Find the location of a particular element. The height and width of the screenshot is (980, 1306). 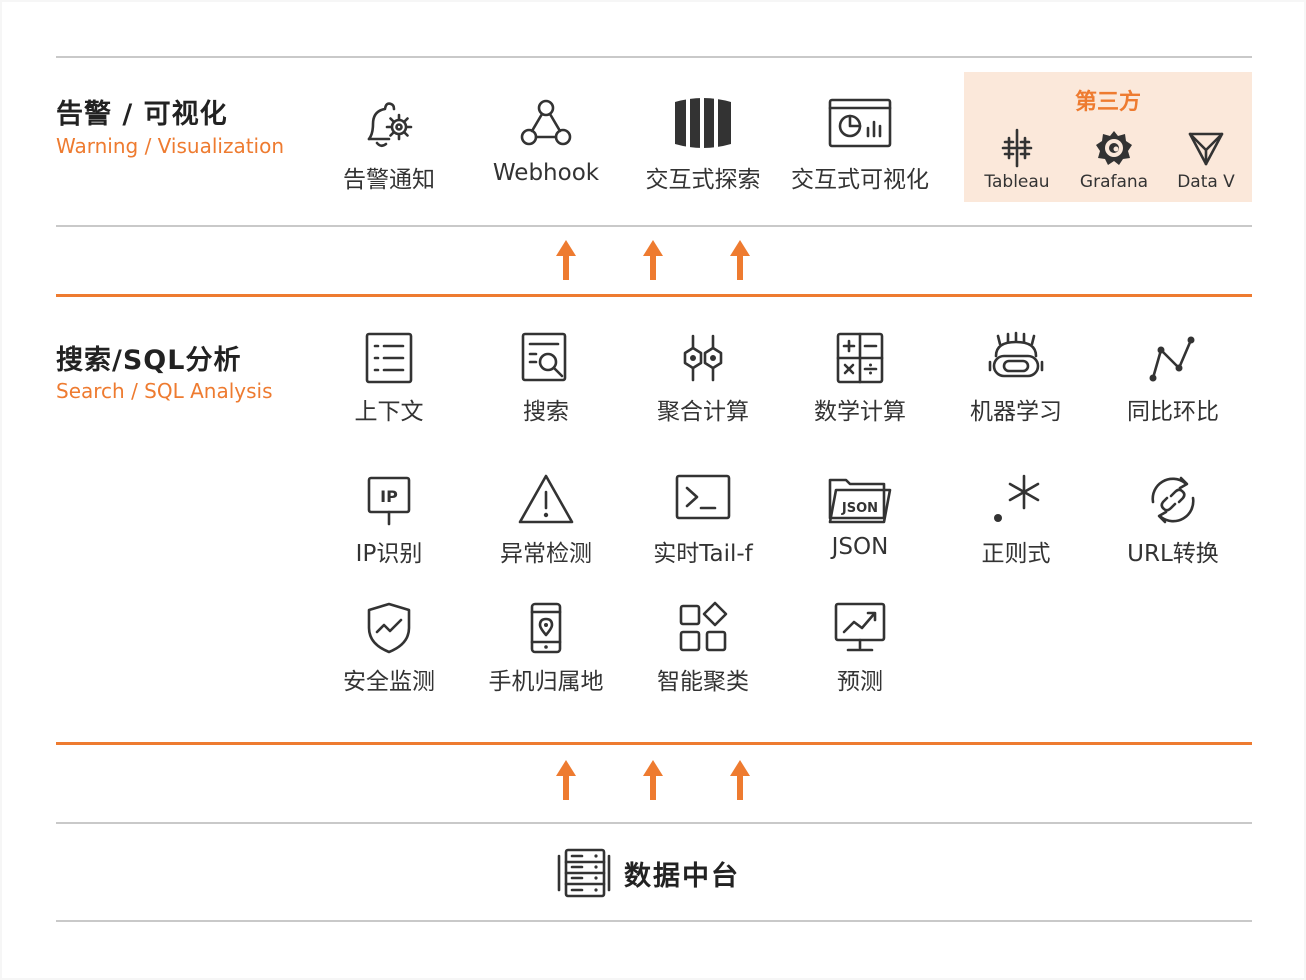

link-cycle-icon is located at coordinates (1173, 500).